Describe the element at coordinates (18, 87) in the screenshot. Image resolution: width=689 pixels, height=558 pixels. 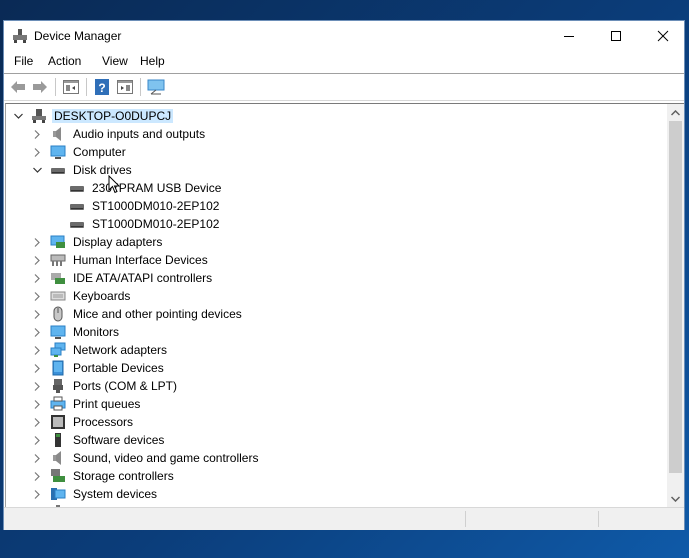
I see `back-button` at that location.